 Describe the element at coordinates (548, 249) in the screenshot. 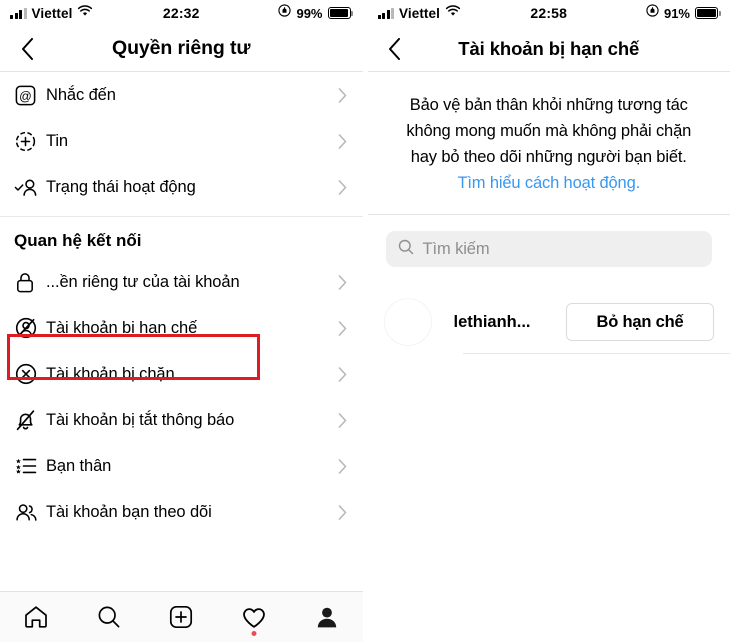

I see `search-input: Tìm kiếm` at that location.